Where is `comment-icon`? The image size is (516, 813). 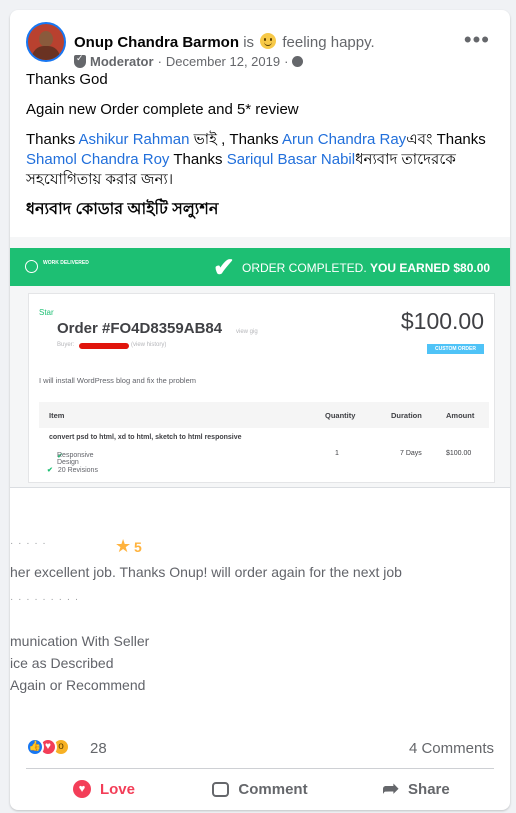
comment-icon is located at coordinates (221, 789).